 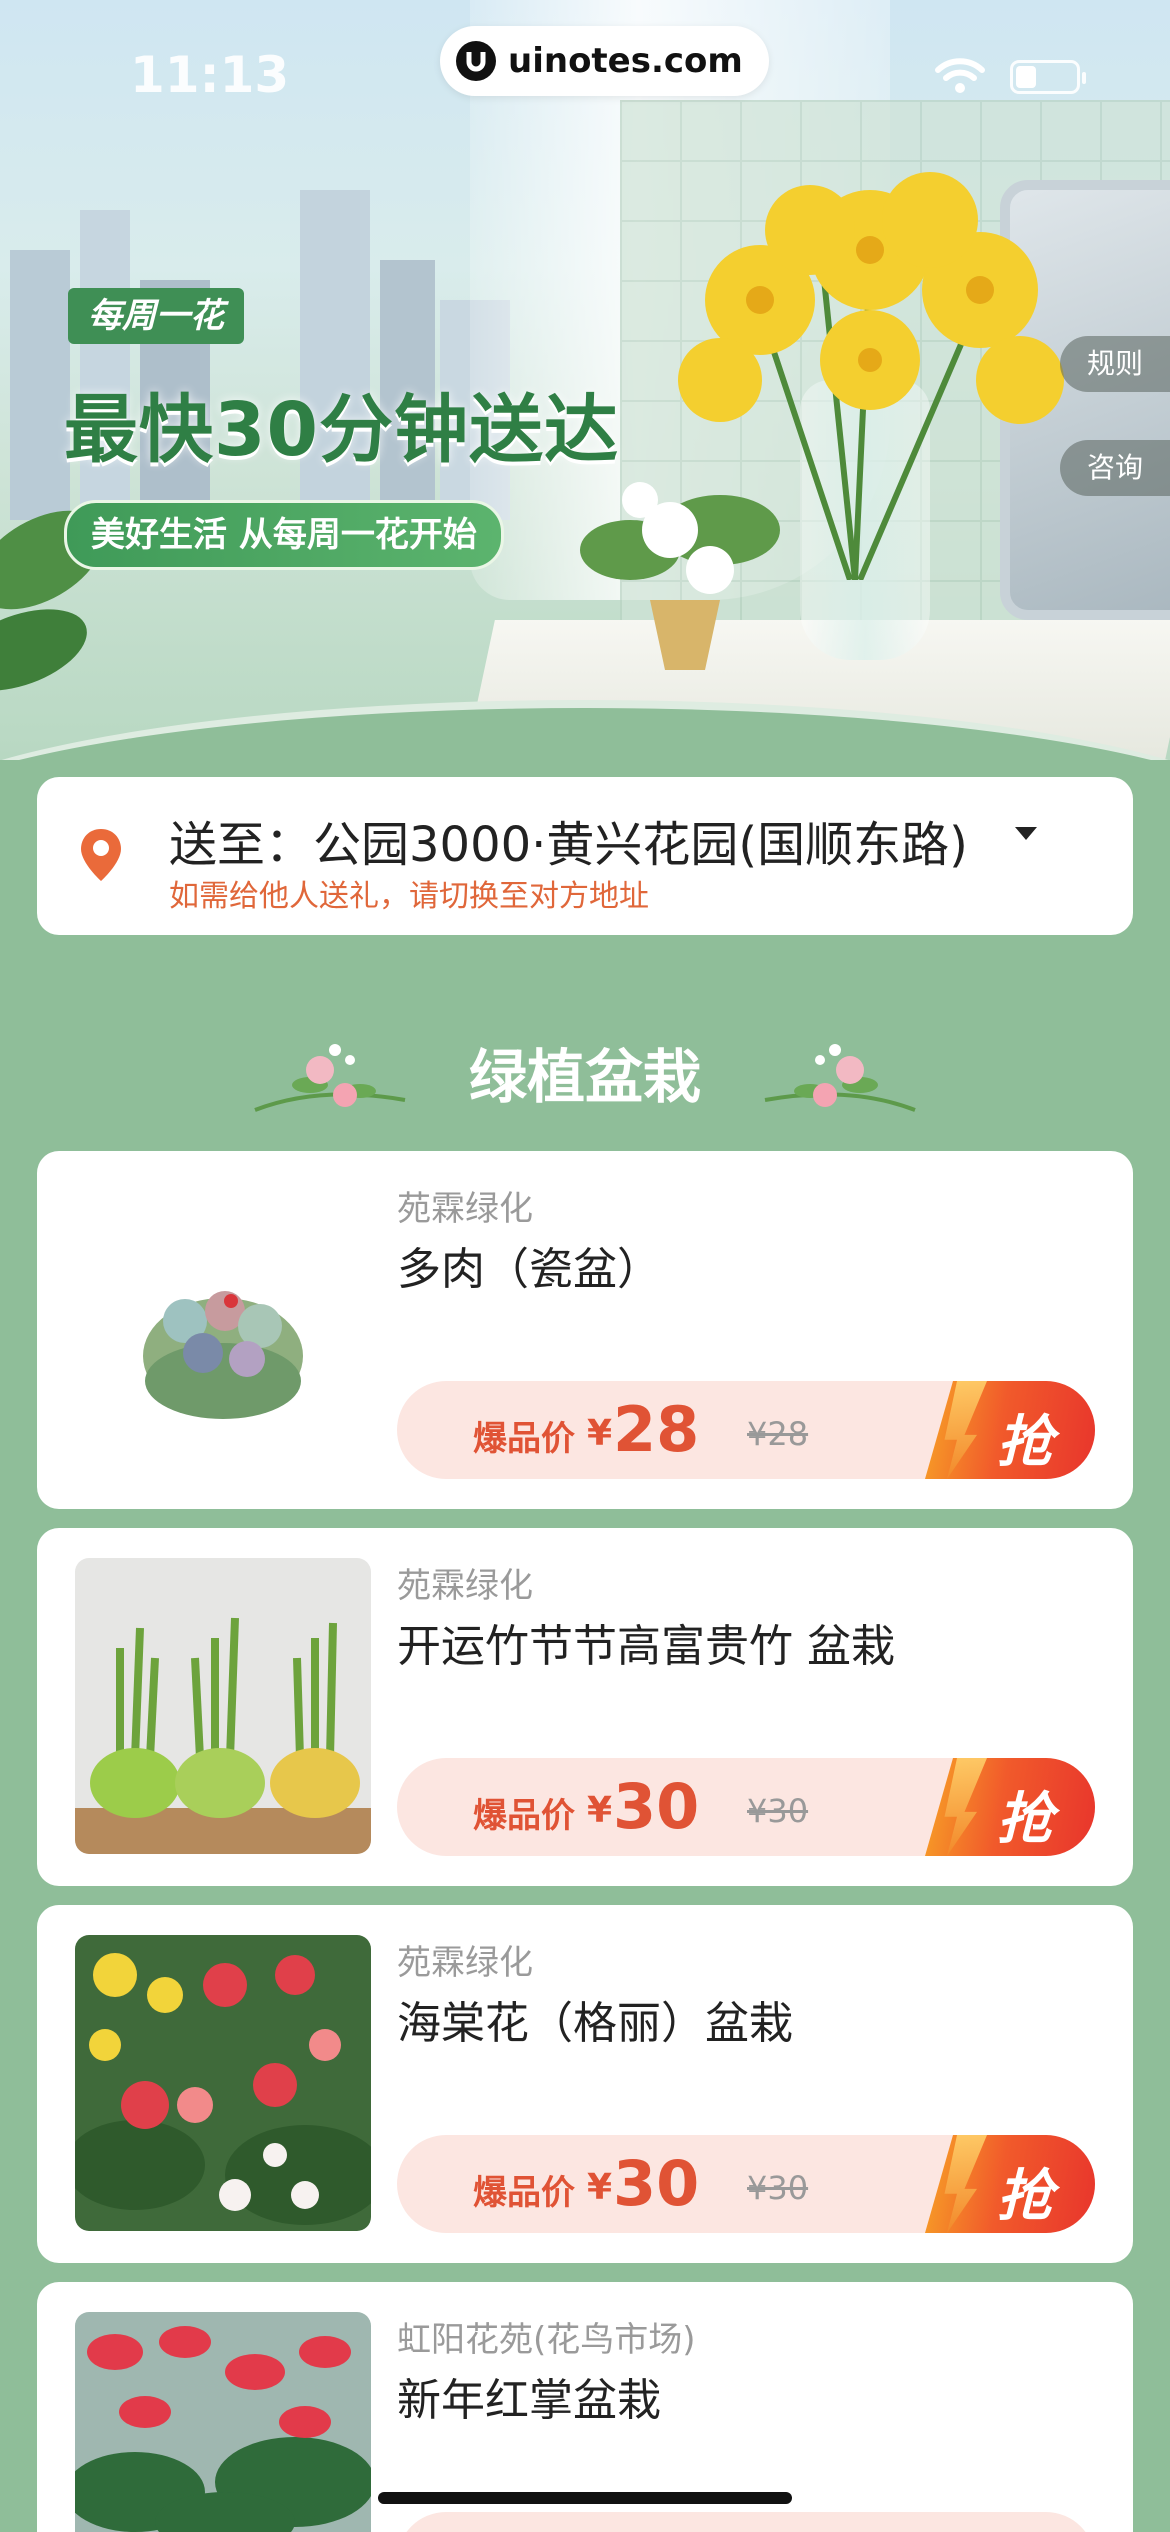 What do you see at coordinates (680, 576) in the screenshot?
I see `white-flower-pot-image` at bounding box center [680, 576].